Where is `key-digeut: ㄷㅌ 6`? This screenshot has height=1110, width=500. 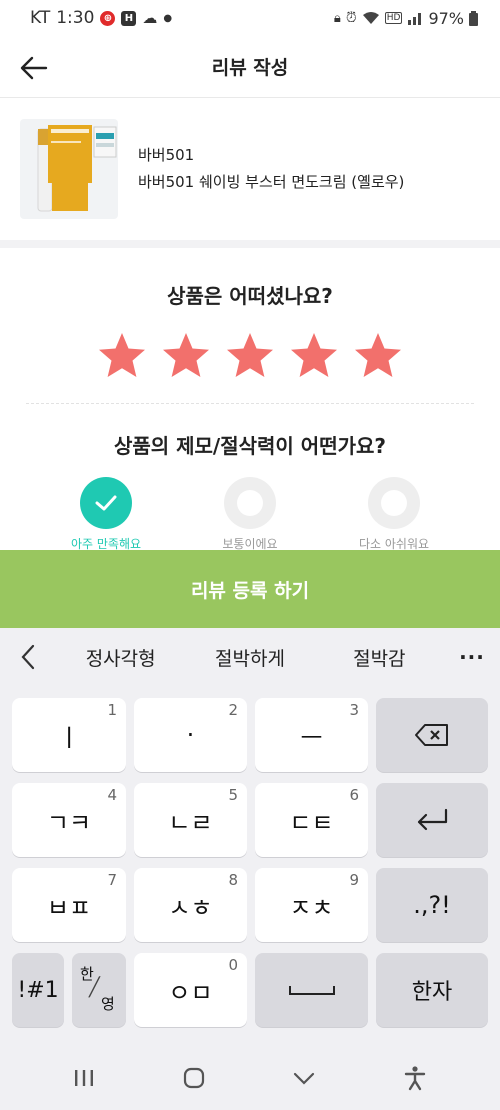 key-digeut: ㄷㅌ 6 is located at coordinates (311, 820).